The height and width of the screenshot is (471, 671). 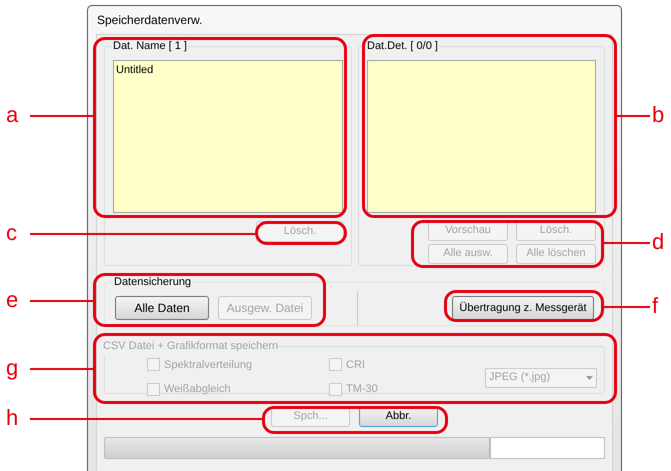 What do you see at coordinates (197, 389) in the screenshot?
I see `checkbox-label: Weißabgleich` at bounding box center [197, 389].